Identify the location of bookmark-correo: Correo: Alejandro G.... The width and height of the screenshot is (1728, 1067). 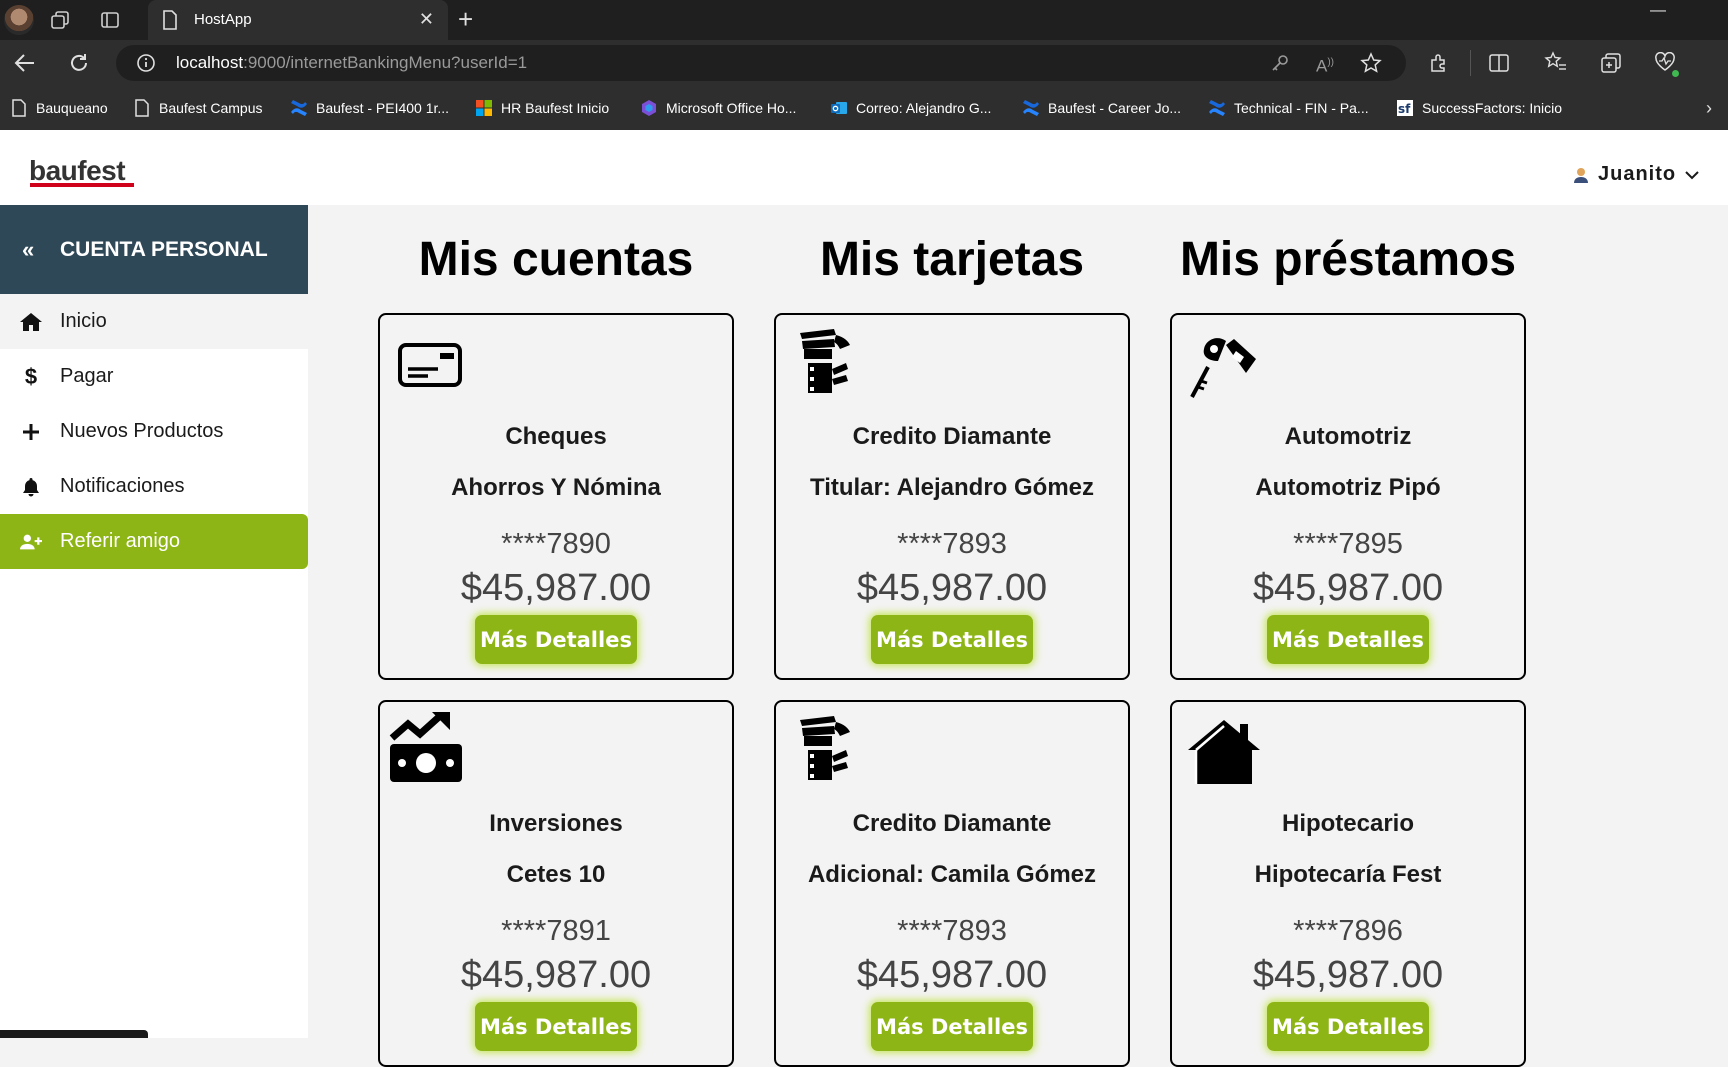
(910, 108).